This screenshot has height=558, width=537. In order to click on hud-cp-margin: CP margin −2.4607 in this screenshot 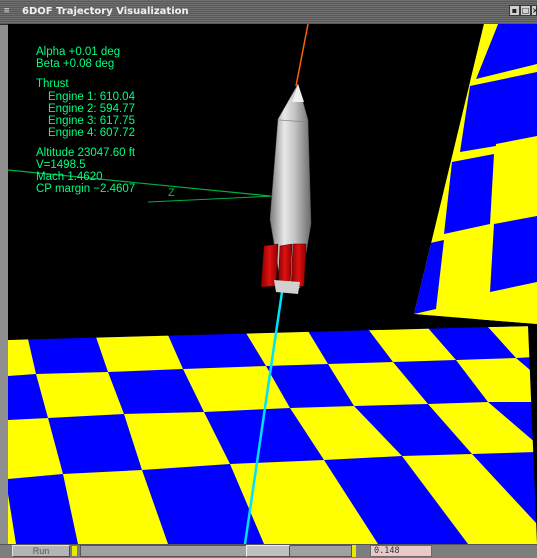, I will do `click(86, 189)`.